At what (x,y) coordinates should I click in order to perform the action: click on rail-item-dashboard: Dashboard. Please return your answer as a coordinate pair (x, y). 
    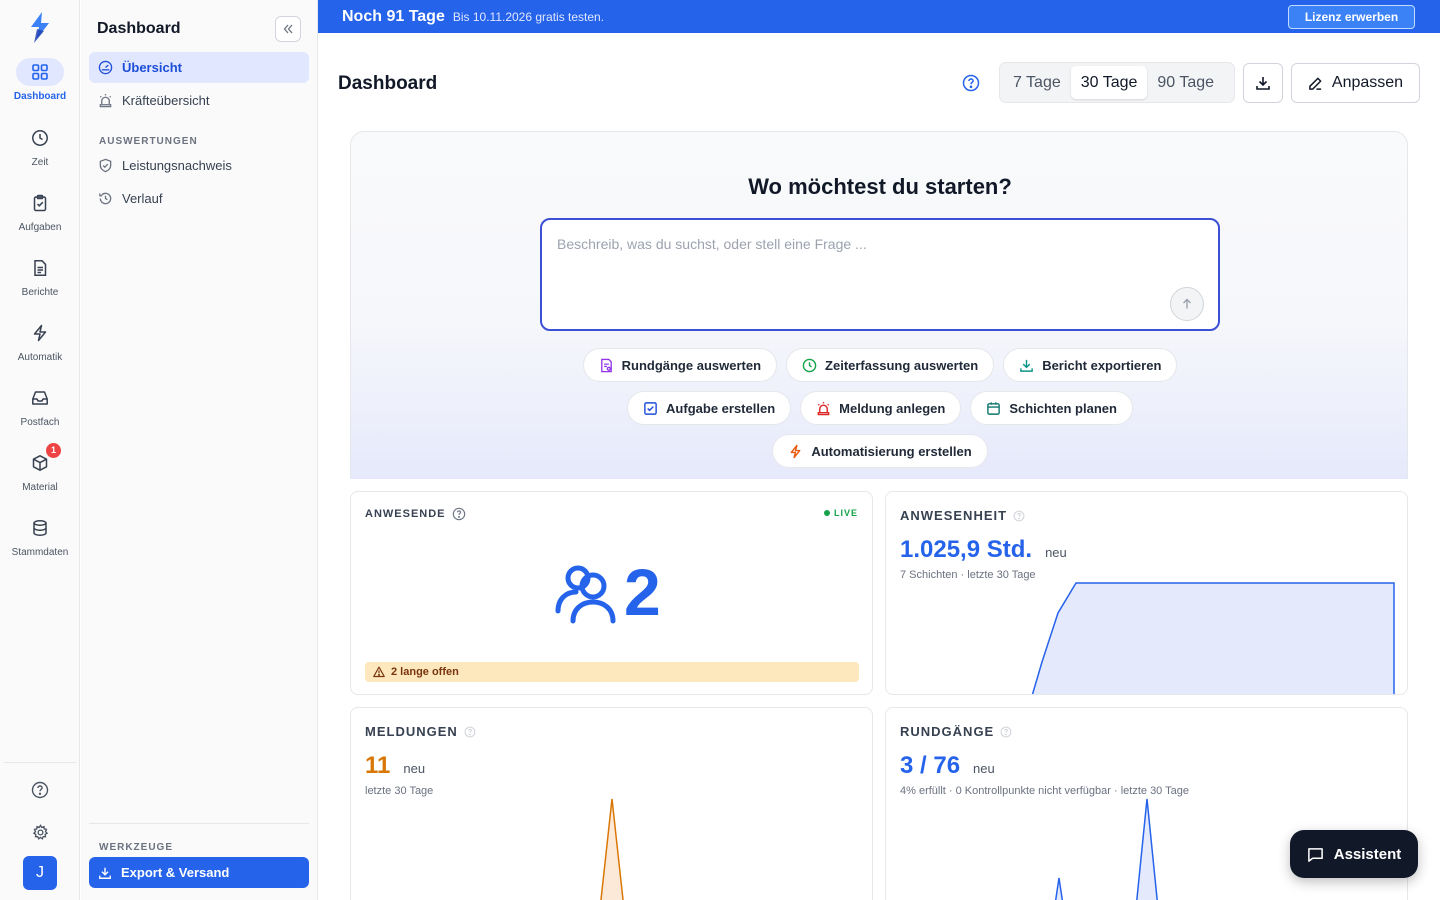
    Looking at the image, I should click on (40, 88).